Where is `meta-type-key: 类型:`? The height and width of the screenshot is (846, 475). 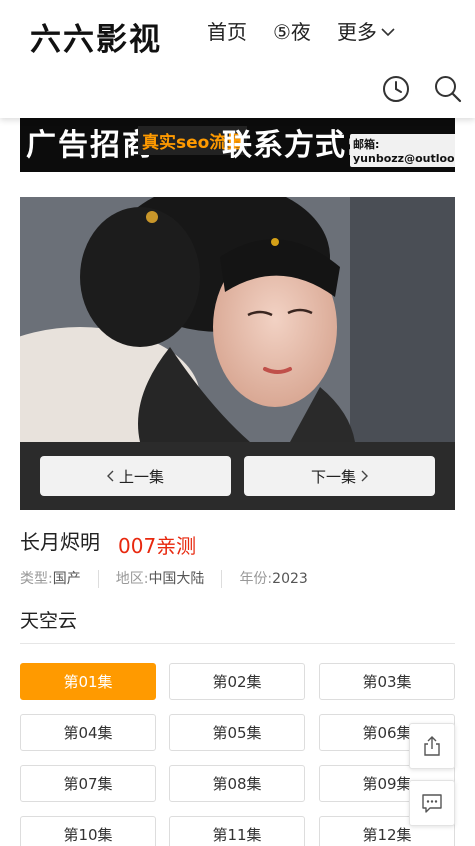
meta-type-key: 类型: is located at coordinates (36, 579).